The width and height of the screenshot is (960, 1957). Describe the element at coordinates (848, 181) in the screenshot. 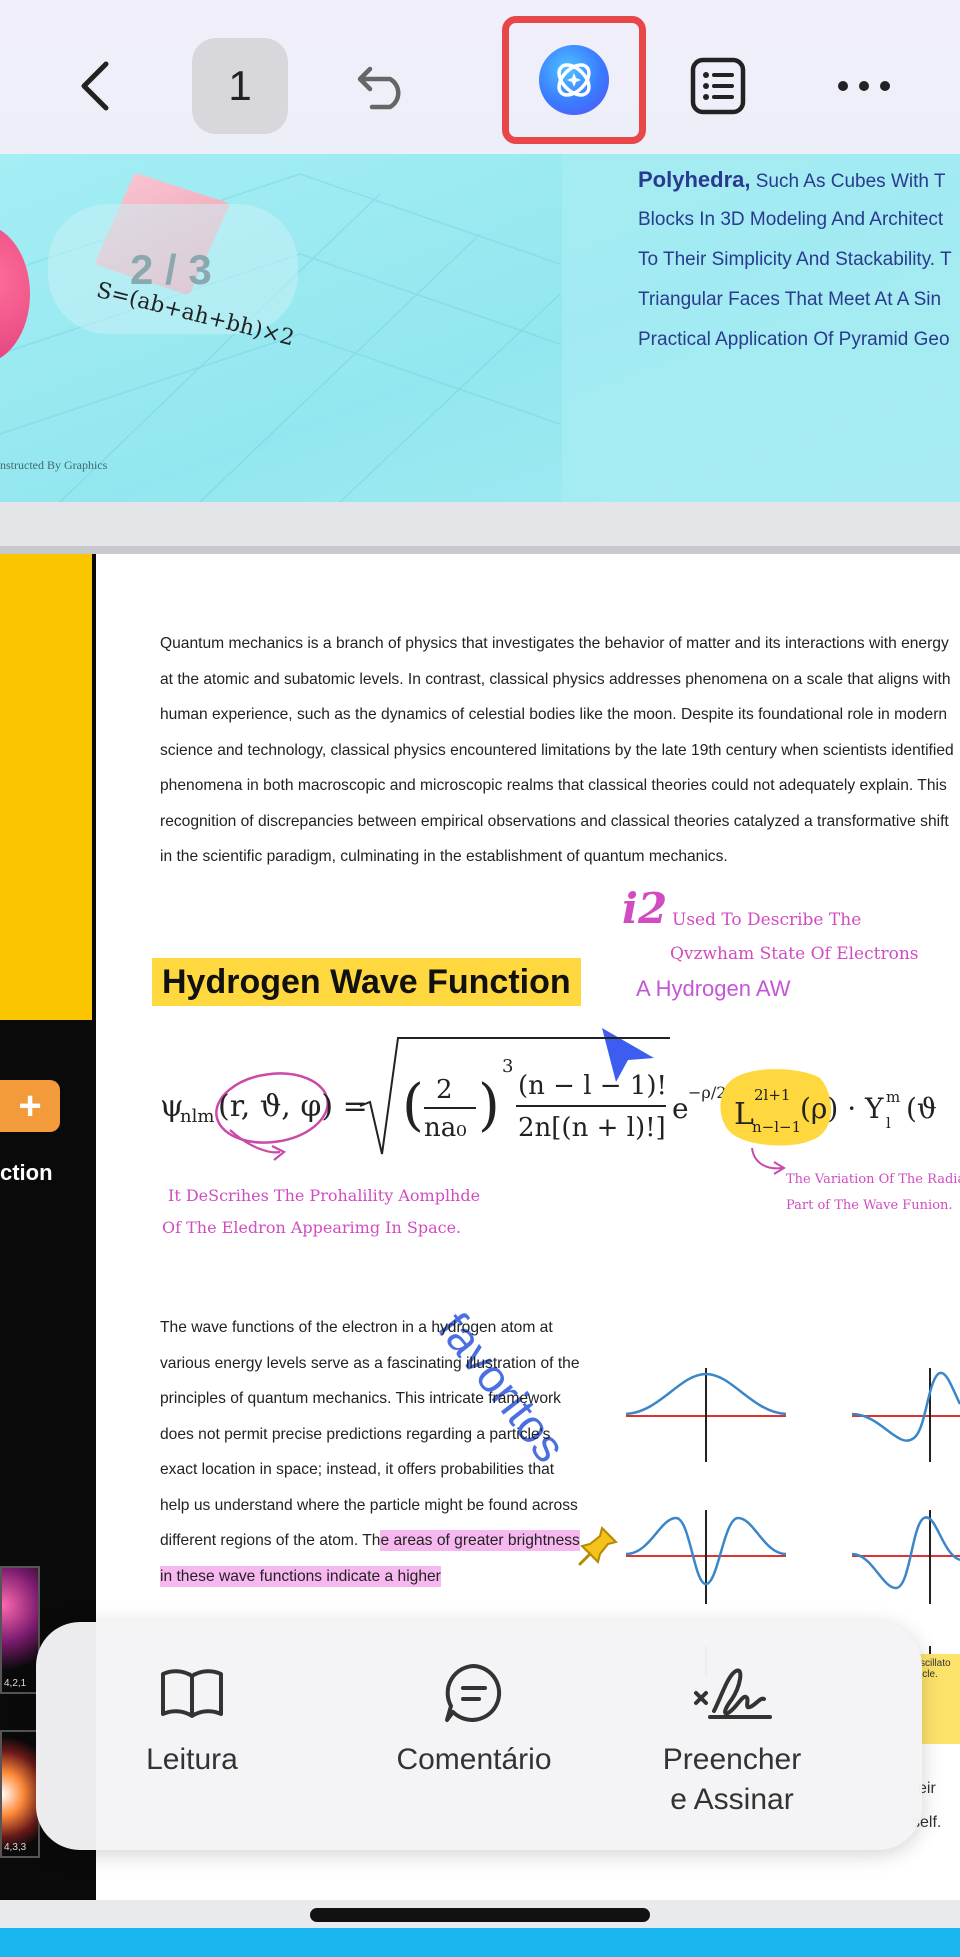

I see `text-span: Such As Cubes With T` at that location.